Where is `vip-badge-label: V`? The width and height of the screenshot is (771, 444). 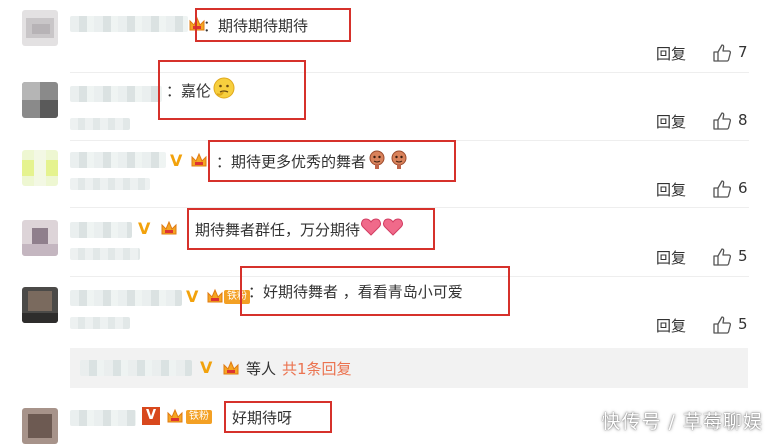 vip-badge-label: V is located at coordinates (151, 415).